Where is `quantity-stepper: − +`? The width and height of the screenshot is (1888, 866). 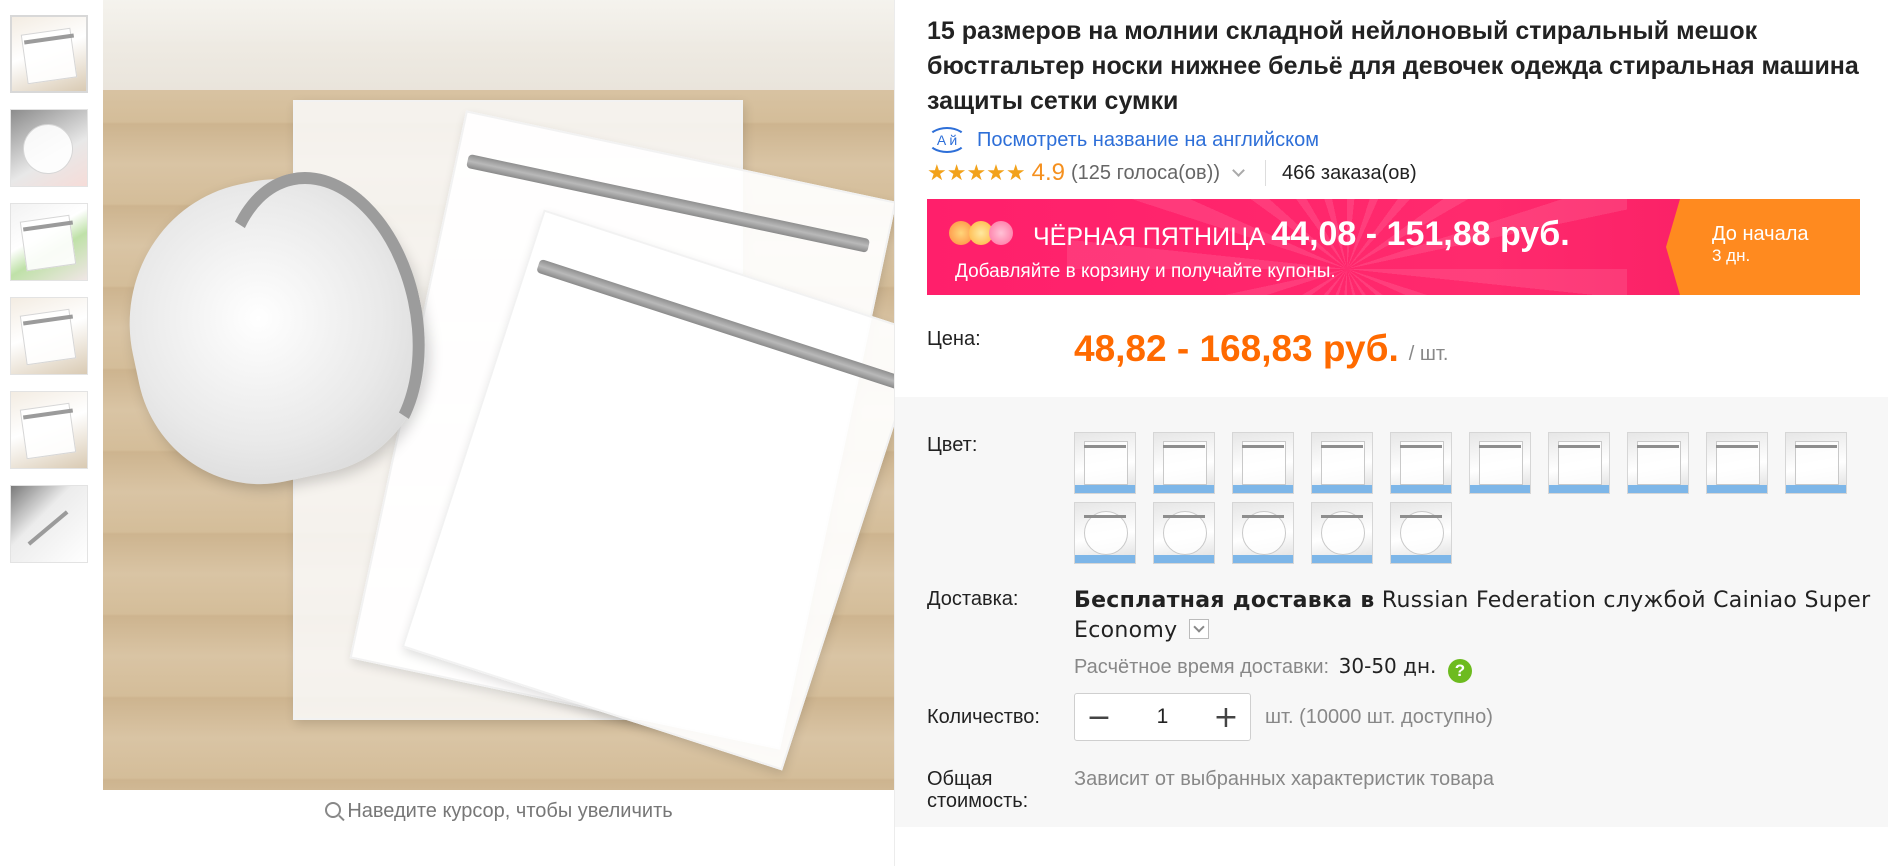 quantity-stepper: − + is located at coordinates (1162, 717).